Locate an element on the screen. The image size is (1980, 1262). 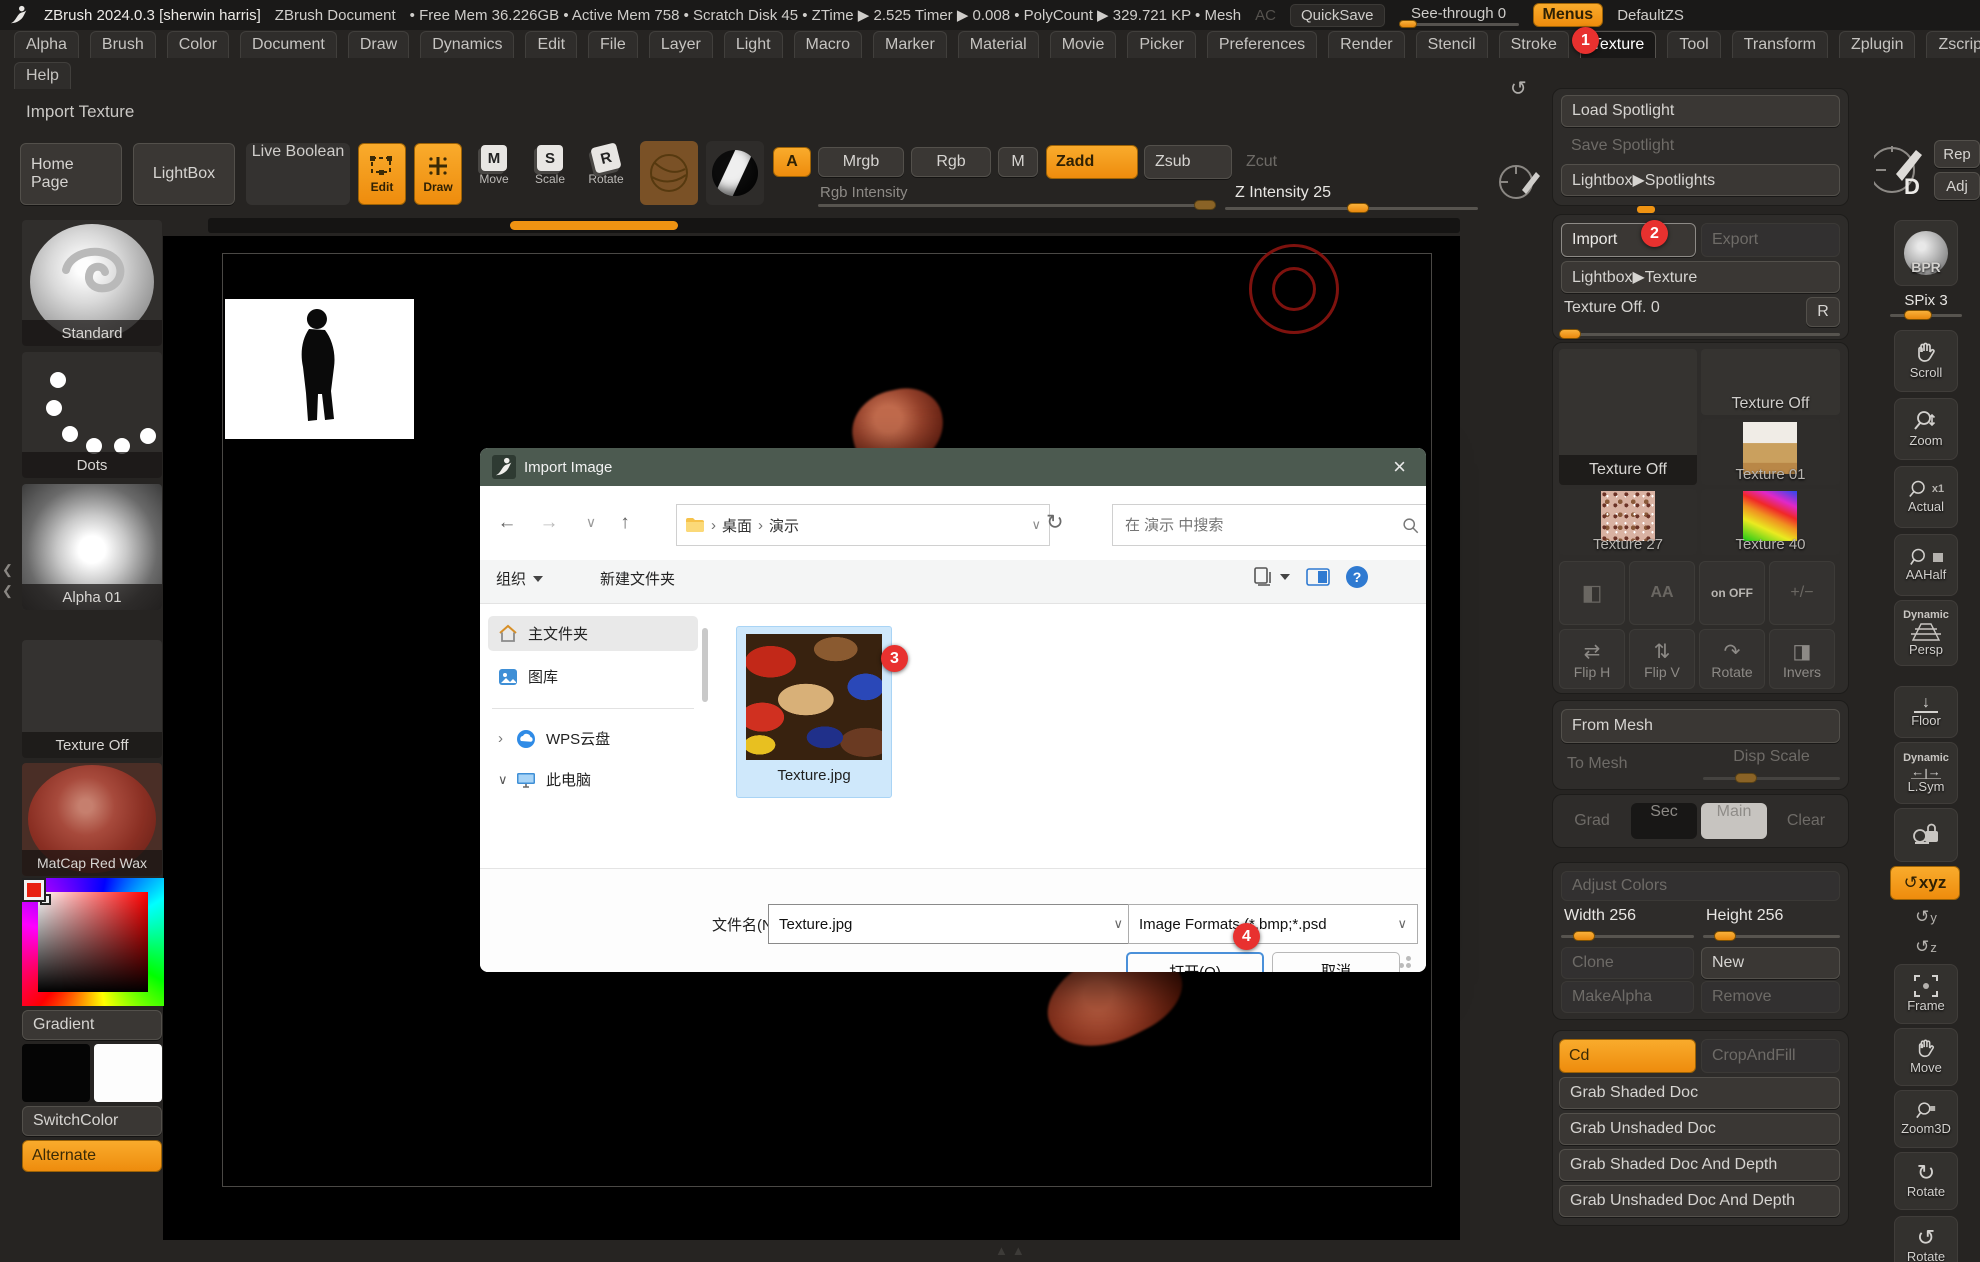
quicksave-button: QuickSave is located at coordinates (1337, 15).